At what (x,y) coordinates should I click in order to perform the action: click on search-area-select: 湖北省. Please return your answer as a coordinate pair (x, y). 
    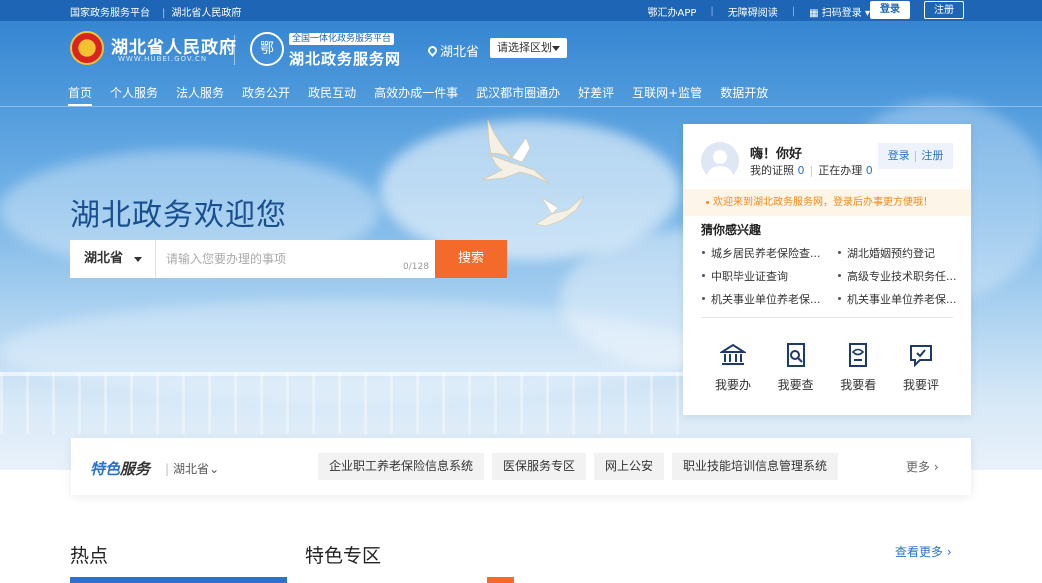
    Looking at the image, I should click on (113, 259).